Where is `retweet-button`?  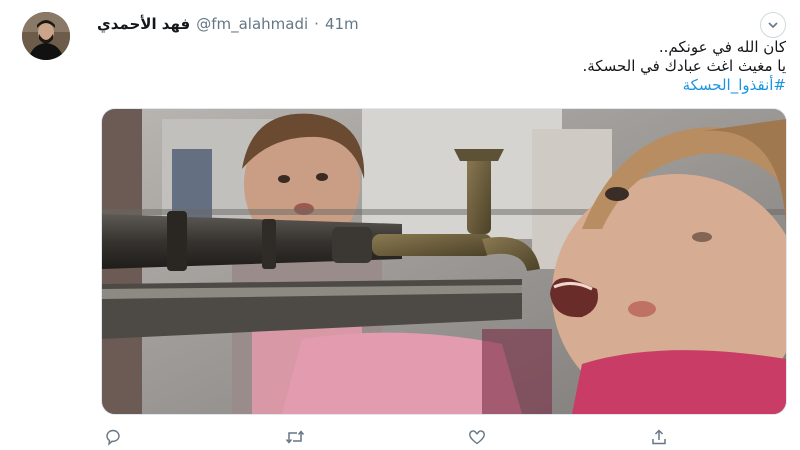 retweet-button is located at coordinates (295, 437).